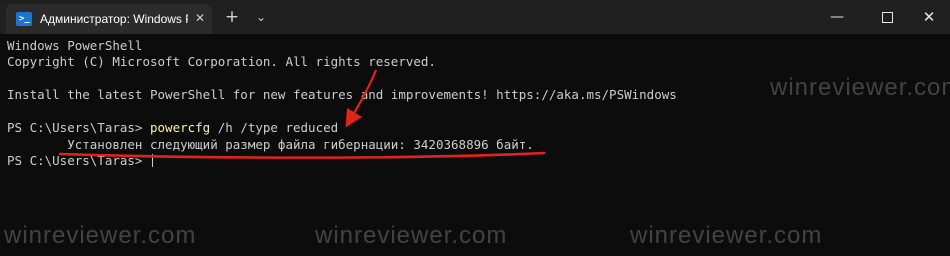 Image resolution: width=950 pixels, height=256 pixels. Describe the element at coordinates (837, 17) in the screenshot. I see `minimize-button: —` at that location.